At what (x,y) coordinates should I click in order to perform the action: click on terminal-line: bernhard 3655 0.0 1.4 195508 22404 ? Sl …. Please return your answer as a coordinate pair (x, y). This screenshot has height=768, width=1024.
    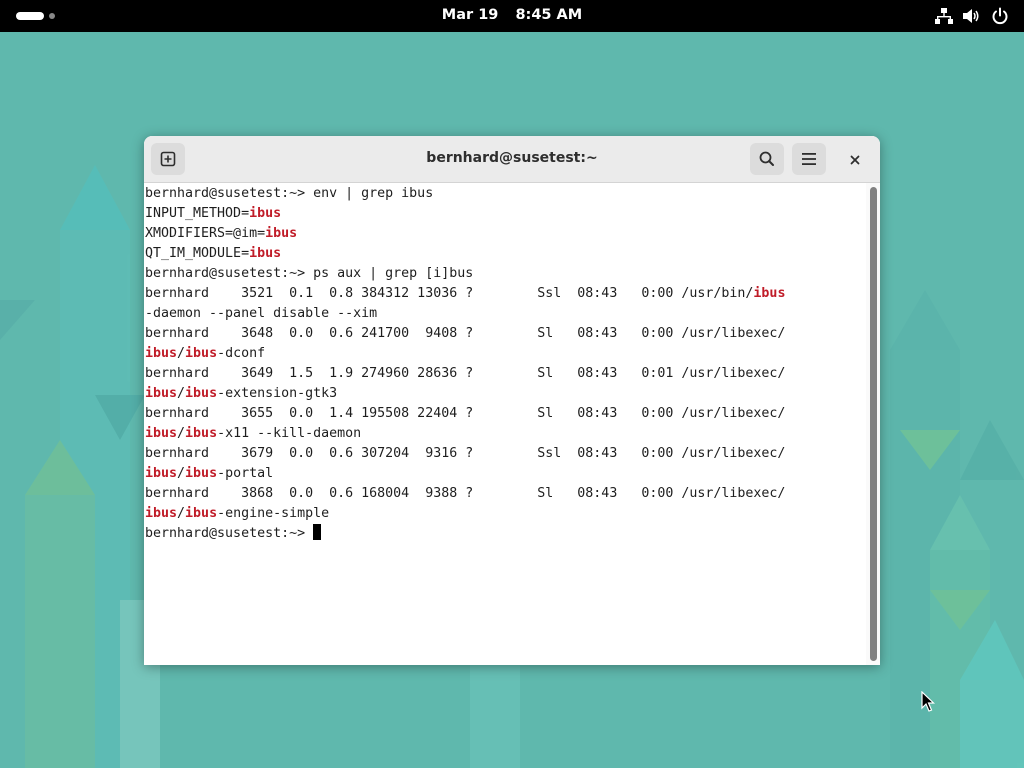
    Looking at the image, I should click on (465, 414).